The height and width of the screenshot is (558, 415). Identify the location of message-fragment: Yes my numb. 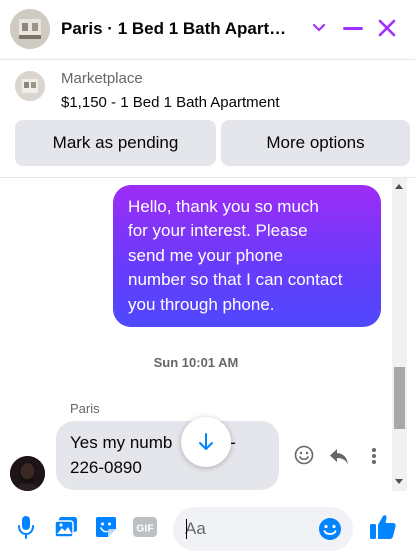
(121, 442).